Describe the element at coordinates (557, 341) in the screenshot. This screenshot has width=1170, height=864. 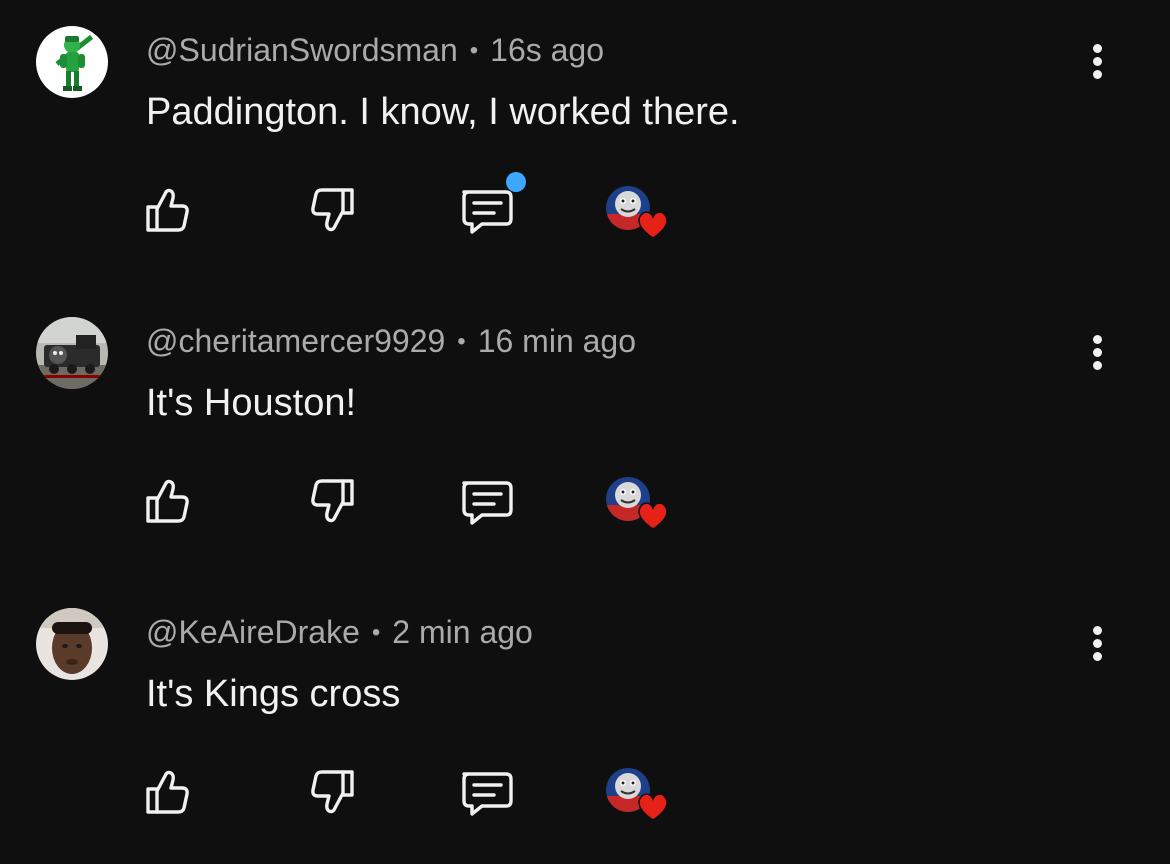
I see `timestamp: 16 min ago` at that location.